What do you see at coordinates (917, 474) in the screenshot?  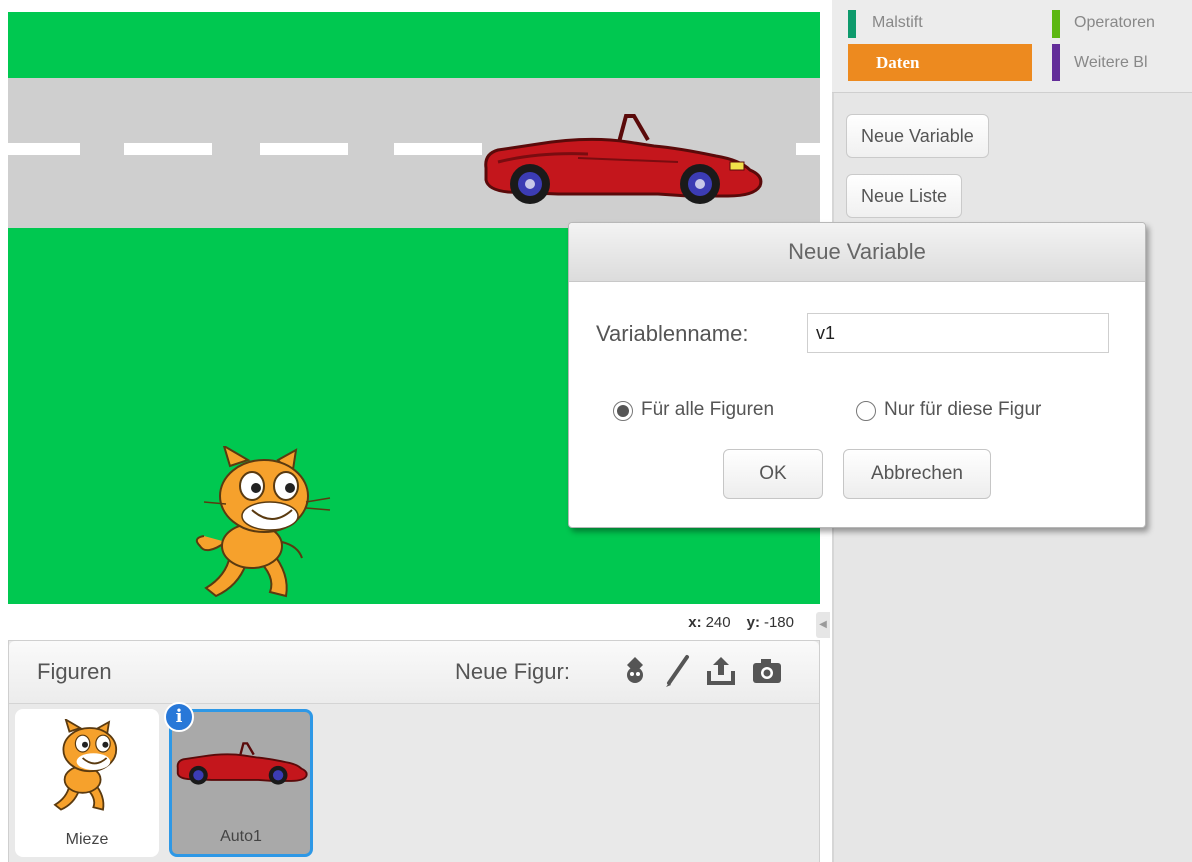 I see `cancel-button: Abbrechen` at bounding box center [917, 474].